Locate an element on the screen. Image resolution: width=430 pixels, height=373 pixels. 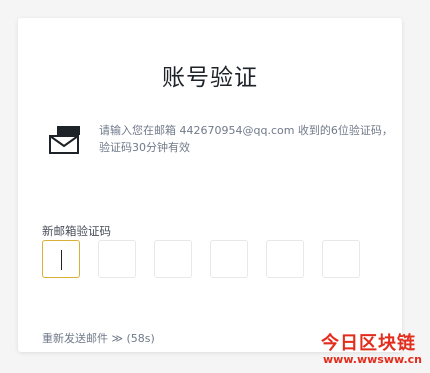
page-title: 账号验证 is located at coordinates (210, 78).